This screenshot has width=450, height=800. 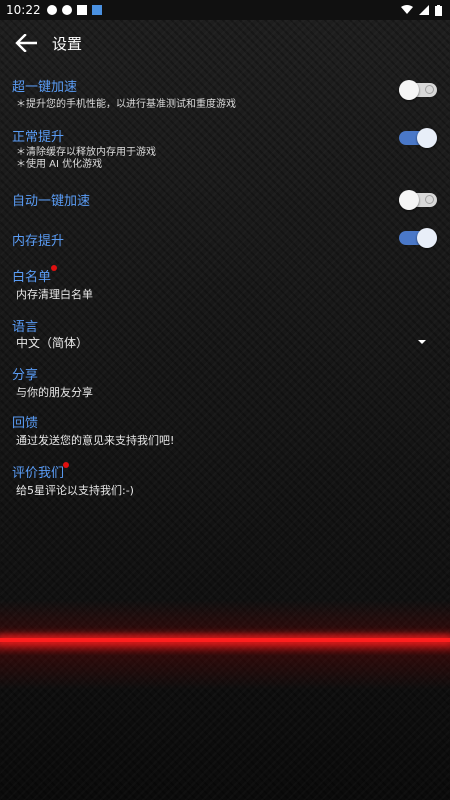 I want to click on setting-memory-boost: 内存提升, so click(x=225, y=242).